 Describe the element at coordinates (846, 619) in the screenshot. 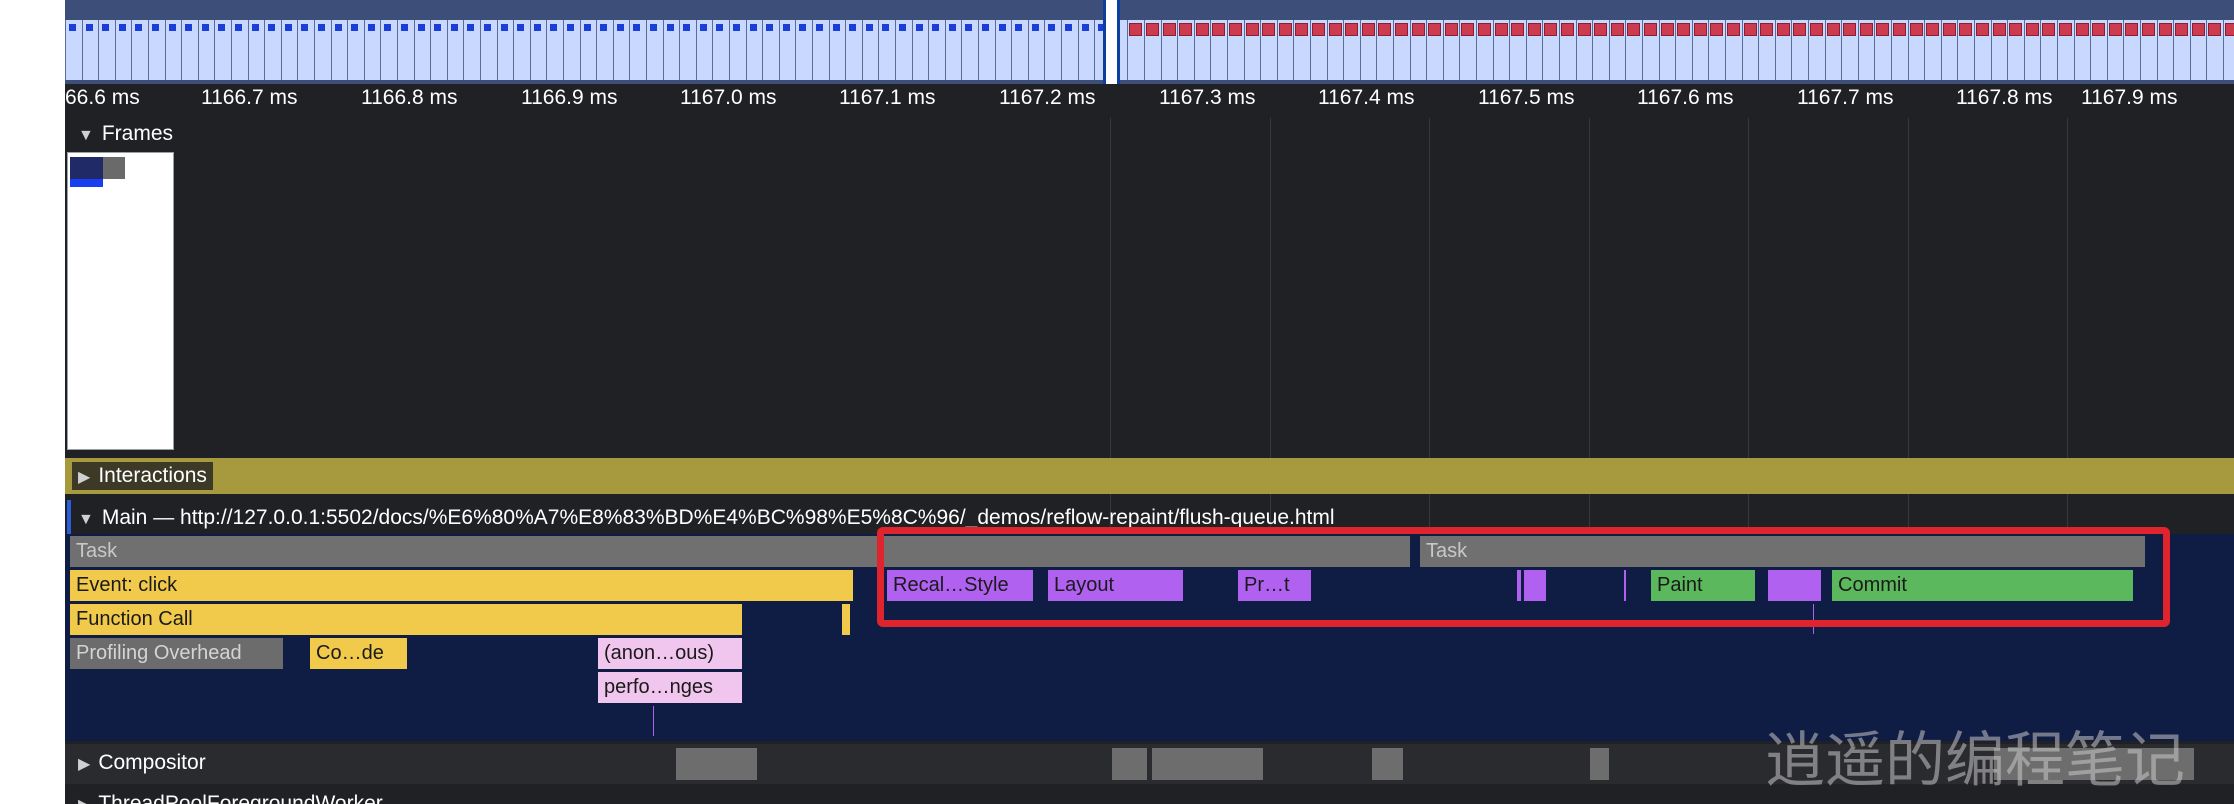

I see `scripting-slice` at that location.